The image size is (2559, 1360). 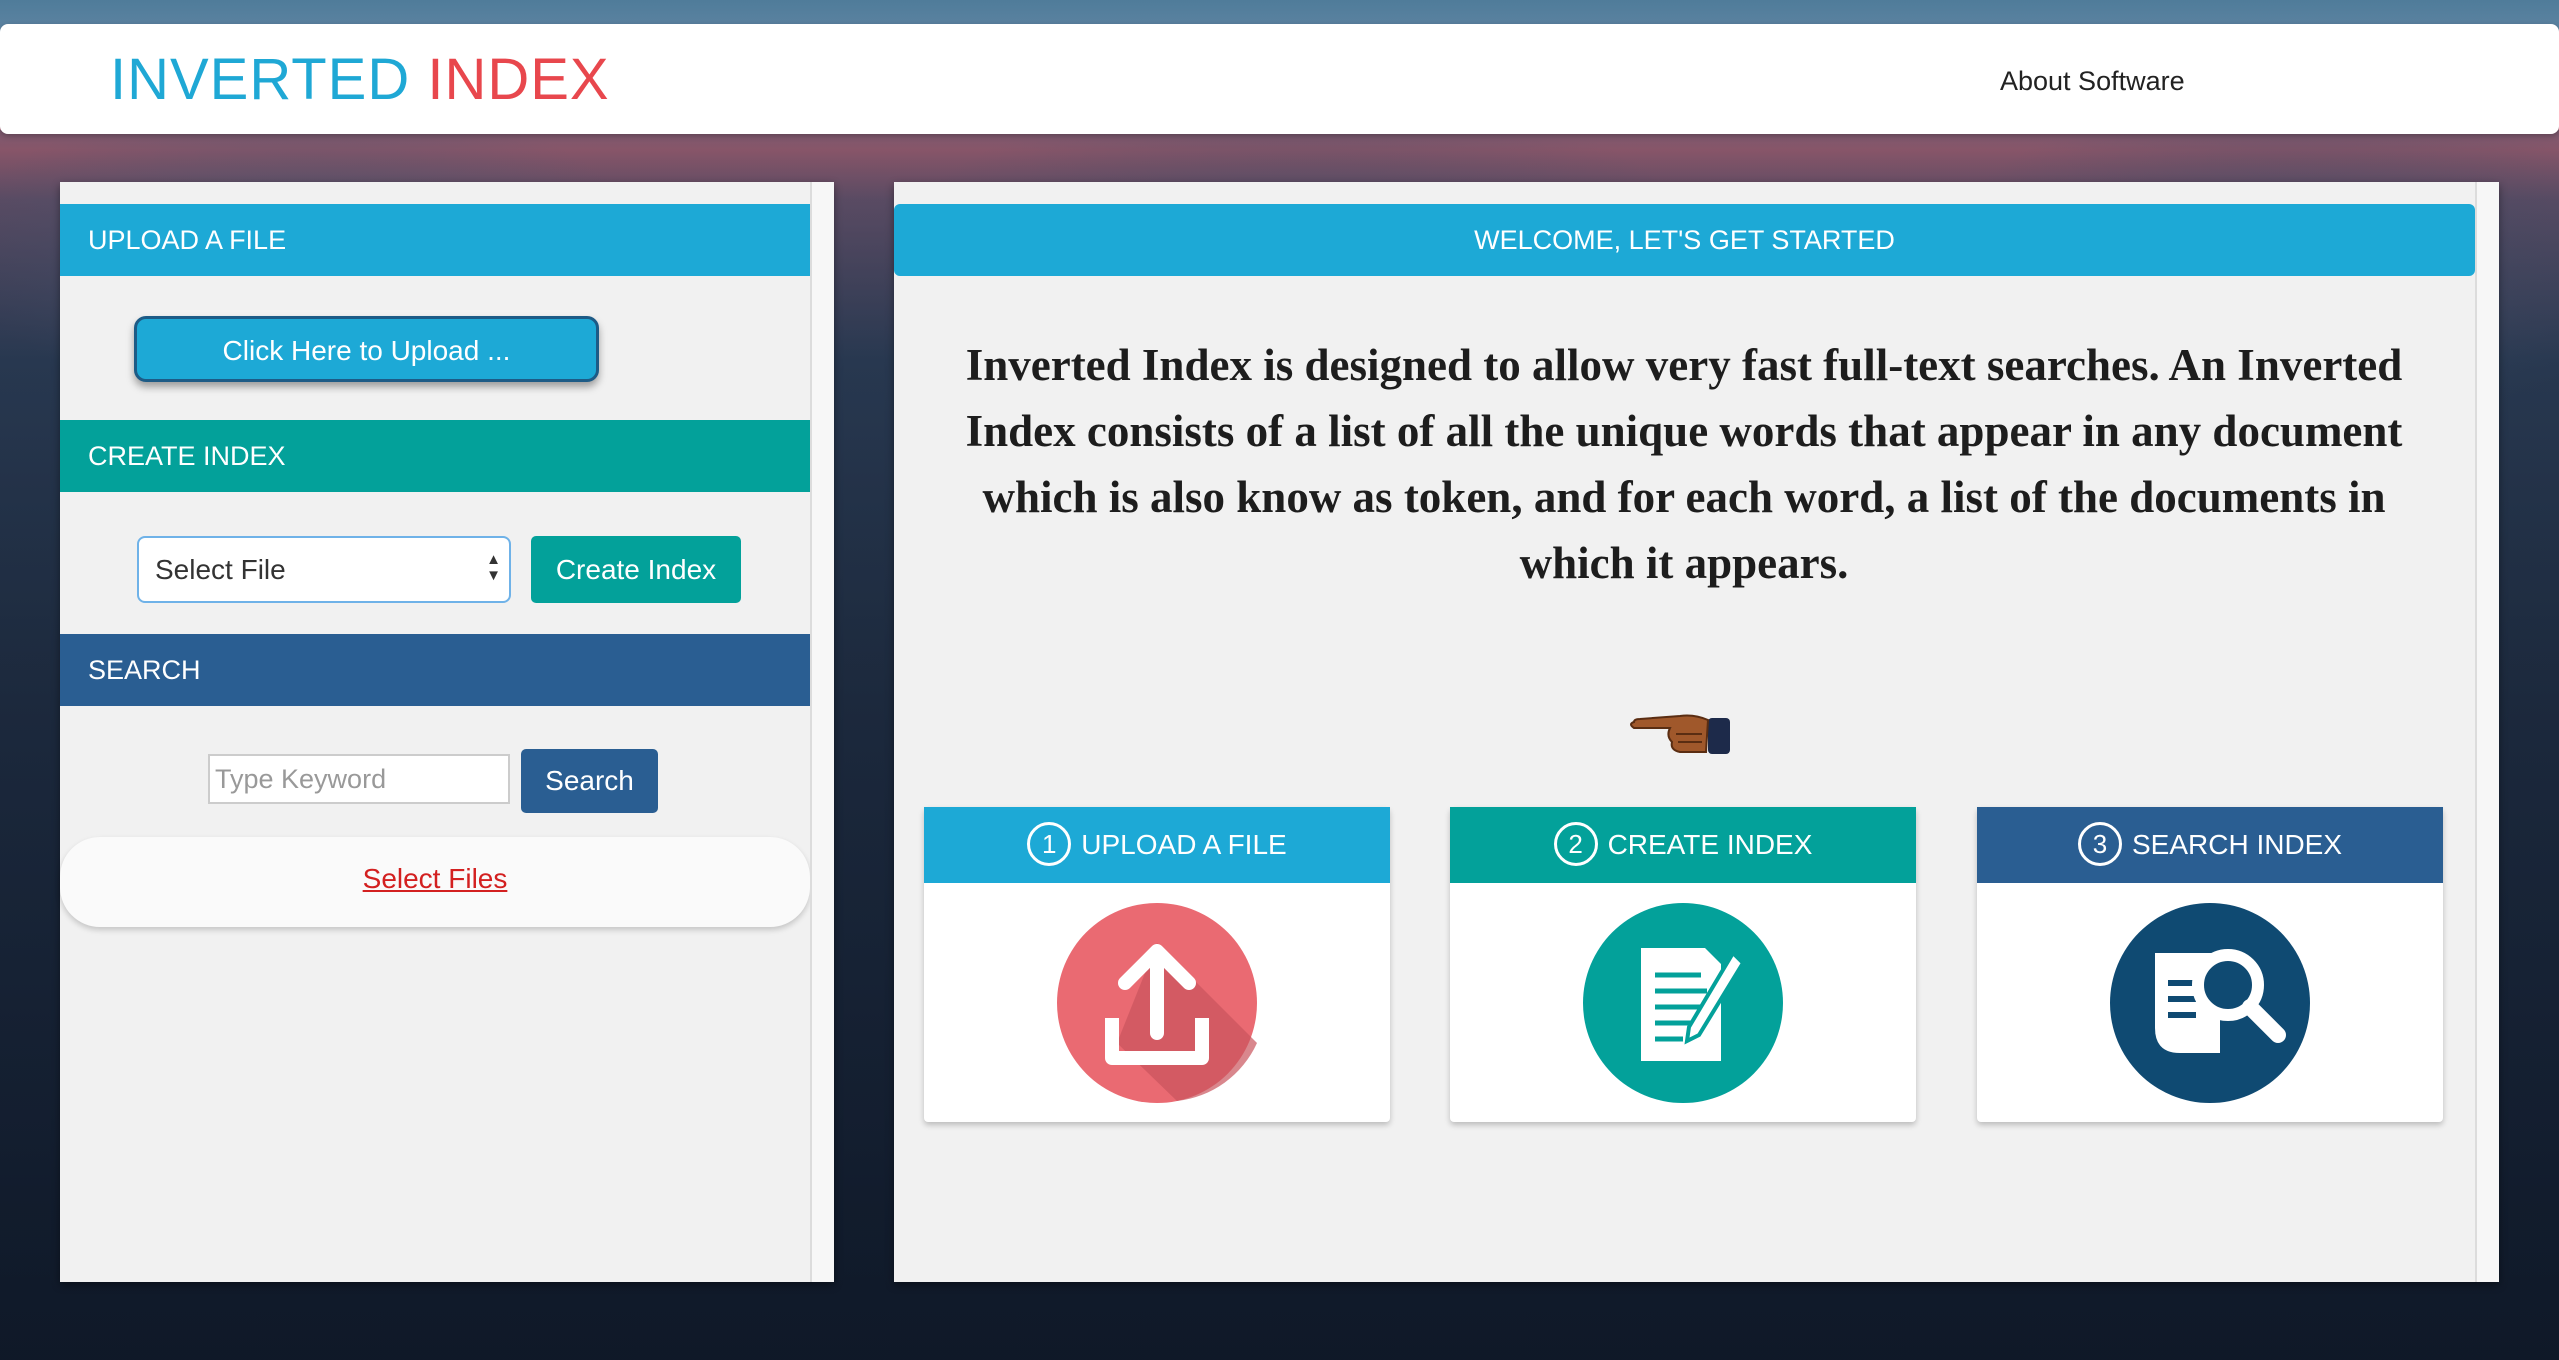 What do you see at coordinates (1683, 1003) in the screenshot?
I see `document-edit-icon` at bounding box center [1683, 1003].